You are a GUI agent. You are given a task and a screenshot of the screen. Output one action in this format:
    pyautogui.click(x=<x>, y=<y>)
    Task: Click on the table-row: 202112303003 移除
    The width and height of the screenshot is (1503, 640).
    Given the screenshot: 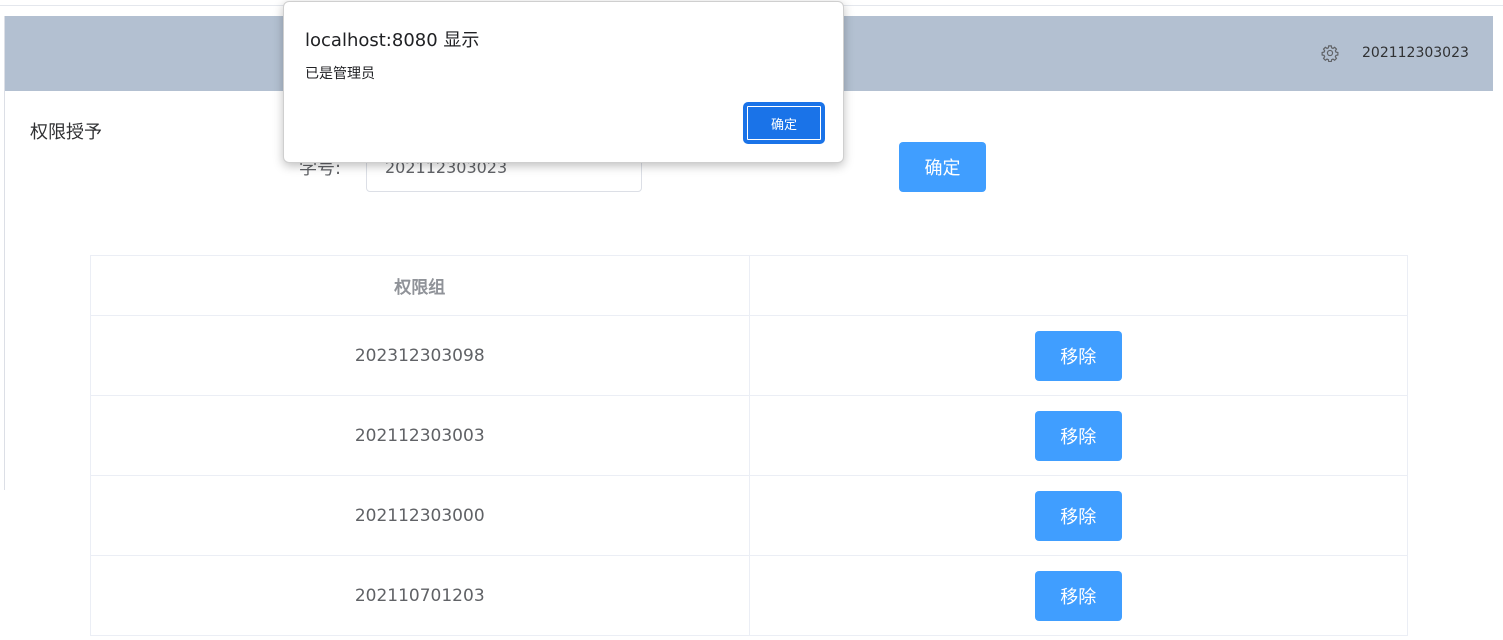 What is the action you would take?
    pyautogui.click(x=749, y=436)
    